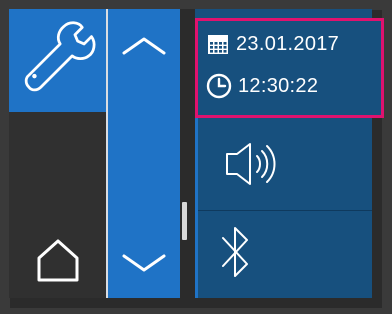 Image resolution: width=392 pixels, height=314 pixels. What do you see at coordinates (283, 255) in the screenshot?
I see `bluetooth-button` at bounding box center [283, 255].